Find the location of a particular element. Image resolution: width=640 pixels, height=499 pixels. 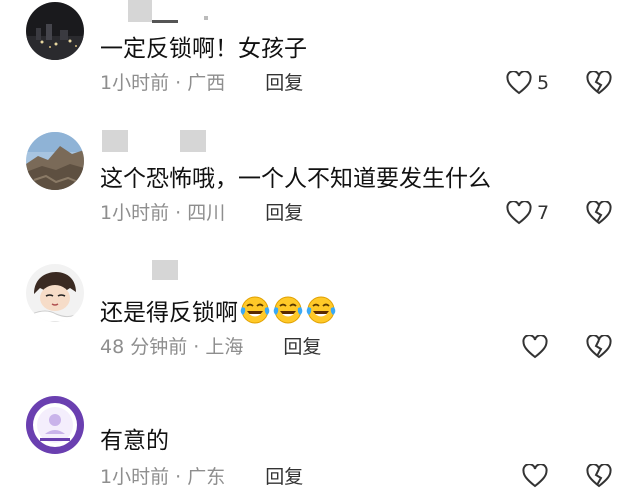

broken-heart-icon is located at coordinates (599, 476).